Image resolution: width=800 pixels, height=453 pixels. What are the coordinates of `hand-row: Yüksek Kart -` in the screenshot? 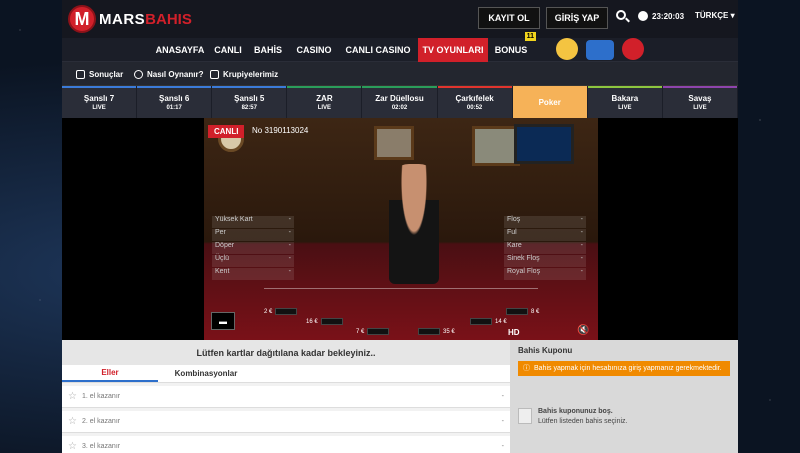 It's located at (253, 222).